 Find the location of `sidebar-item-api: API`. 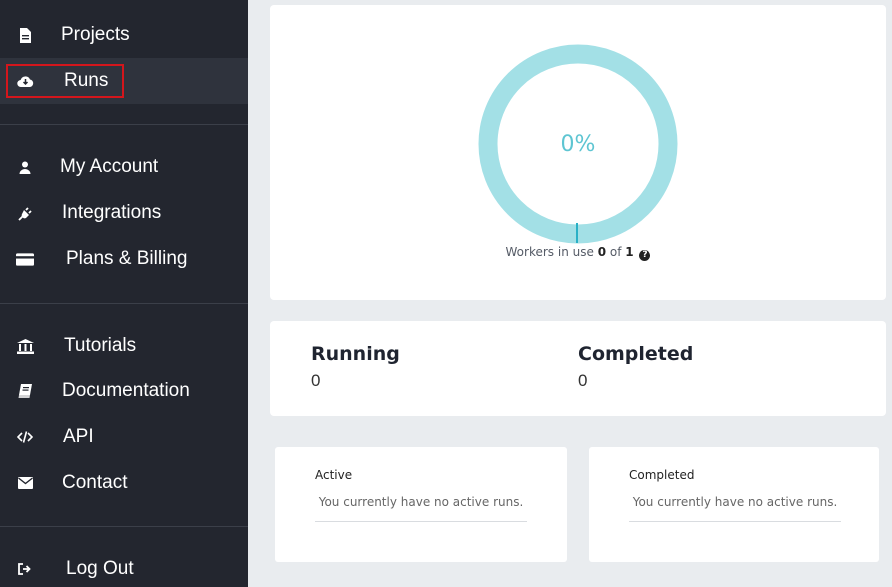

sidebar-item-api: API is located at coordinates (124, 437).